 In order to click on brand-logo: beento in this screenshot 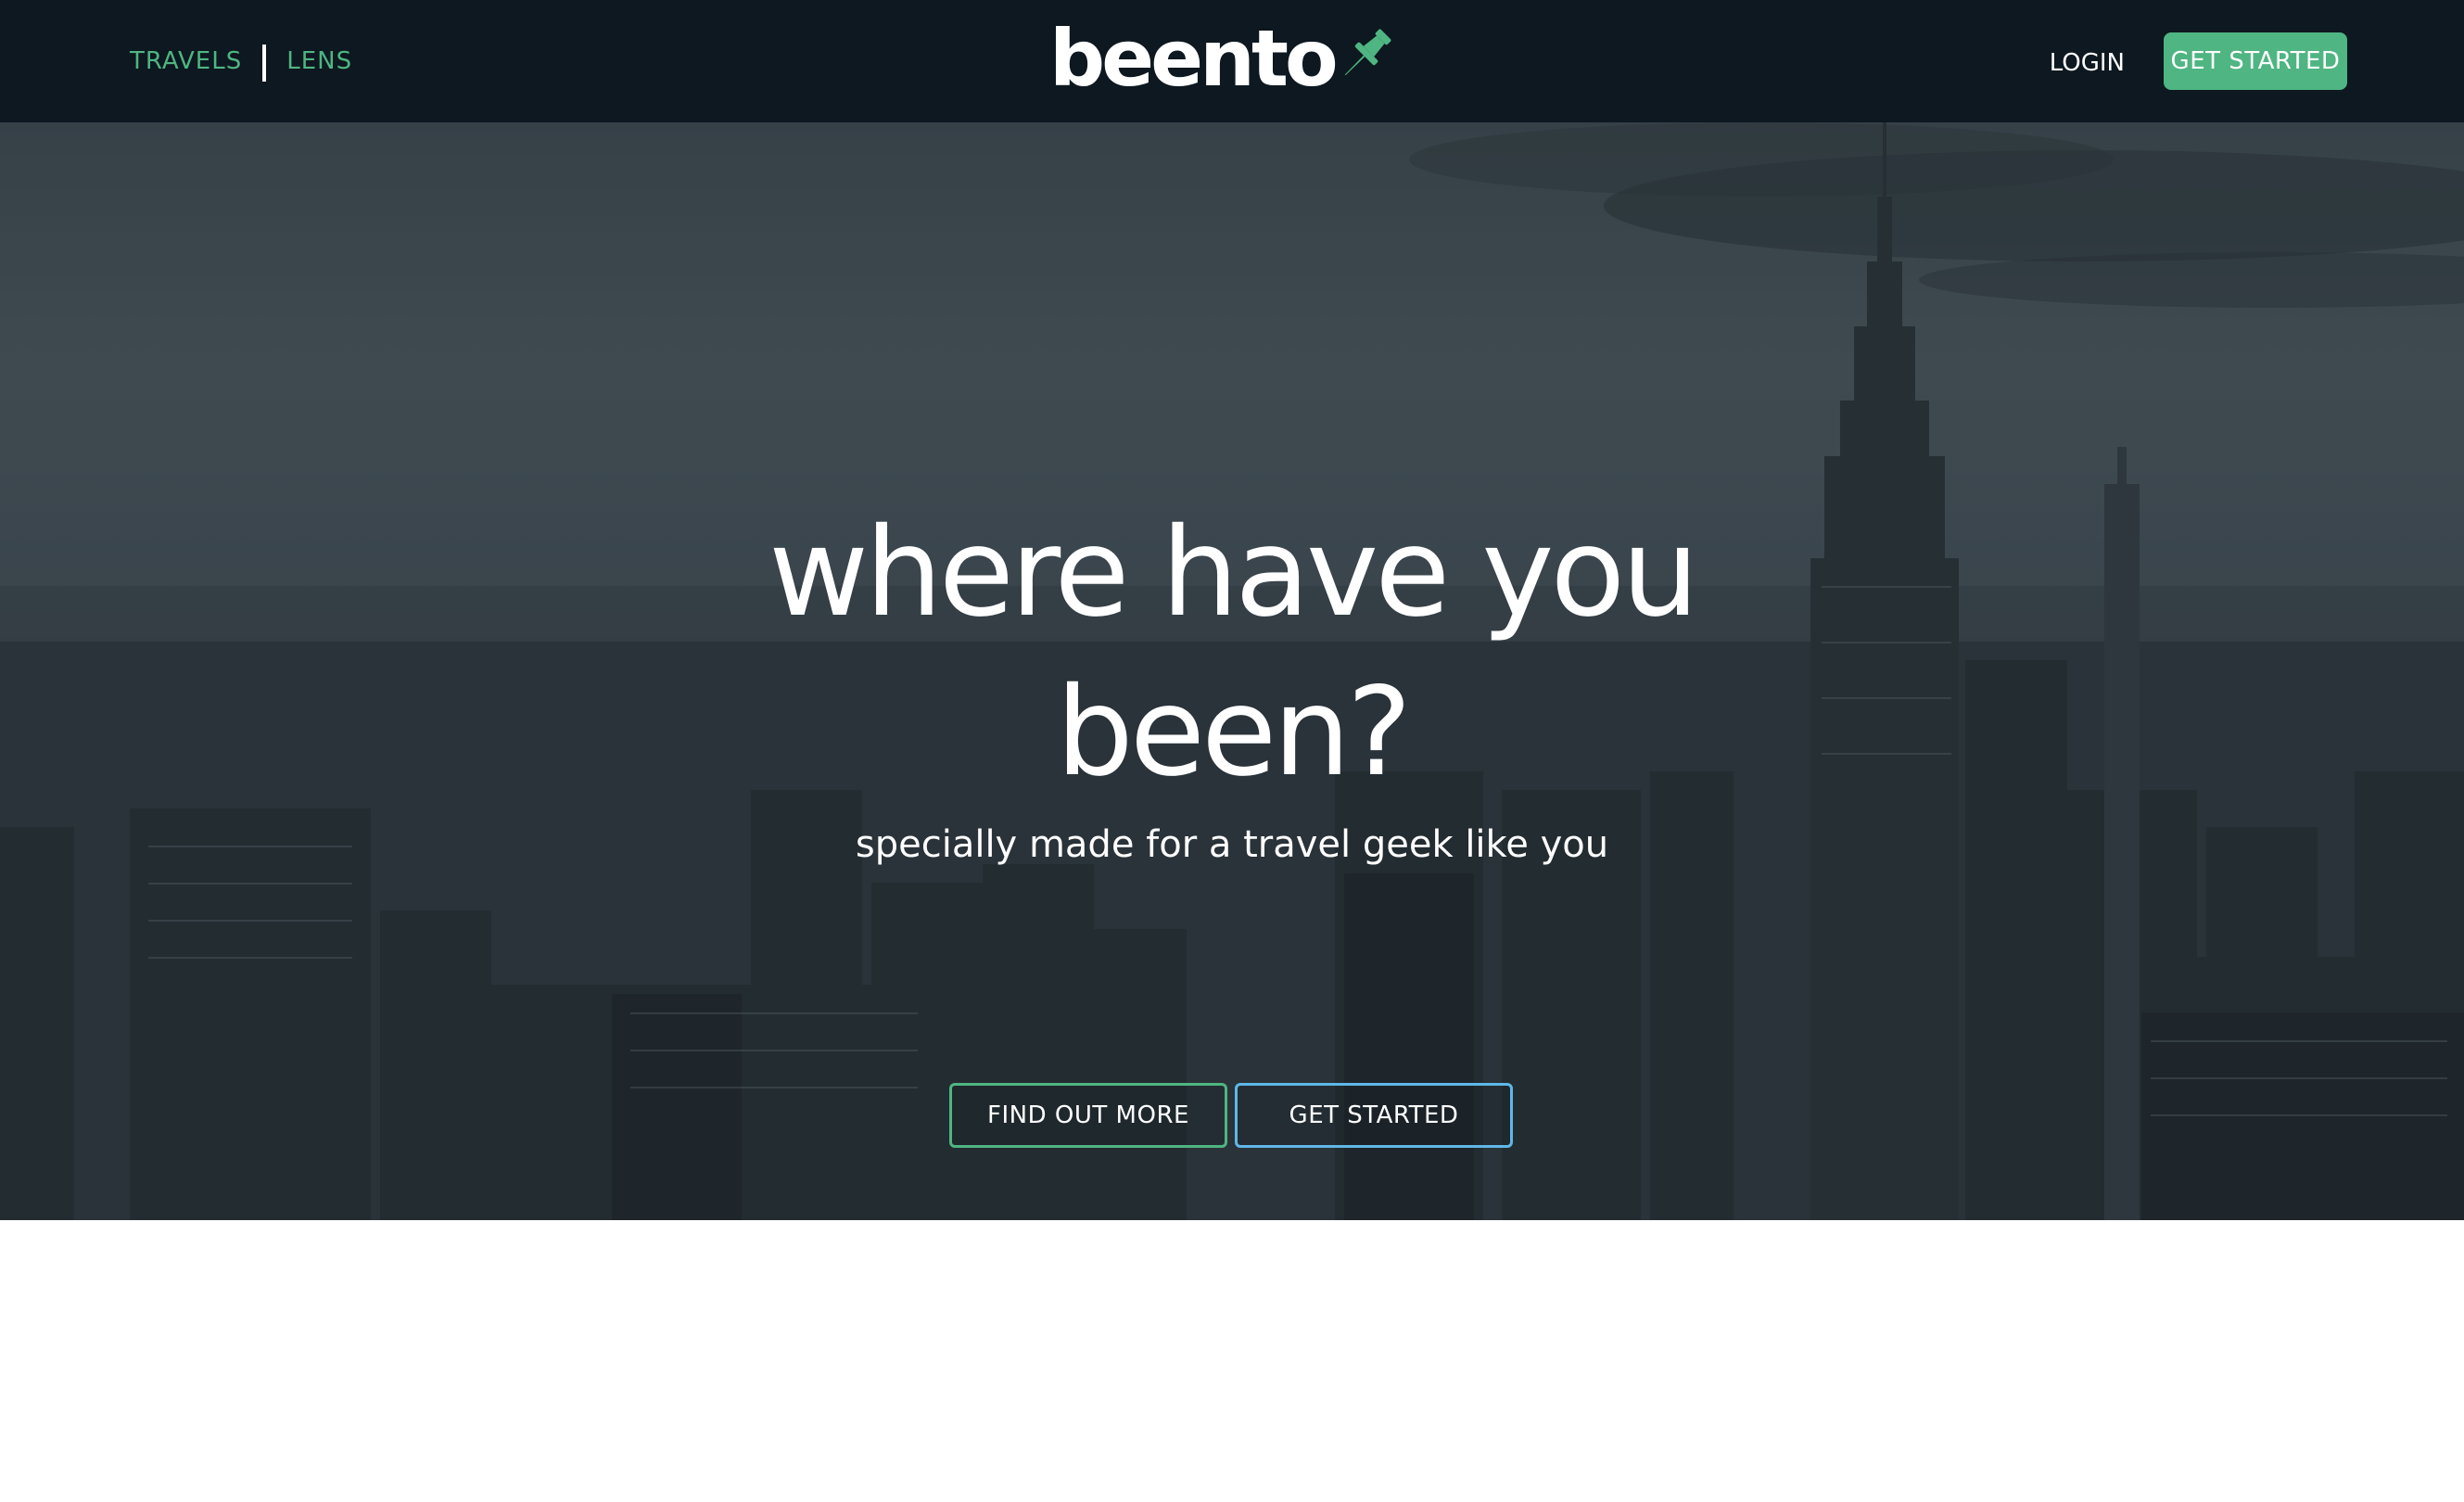, I will do `click(1220, 58)`.